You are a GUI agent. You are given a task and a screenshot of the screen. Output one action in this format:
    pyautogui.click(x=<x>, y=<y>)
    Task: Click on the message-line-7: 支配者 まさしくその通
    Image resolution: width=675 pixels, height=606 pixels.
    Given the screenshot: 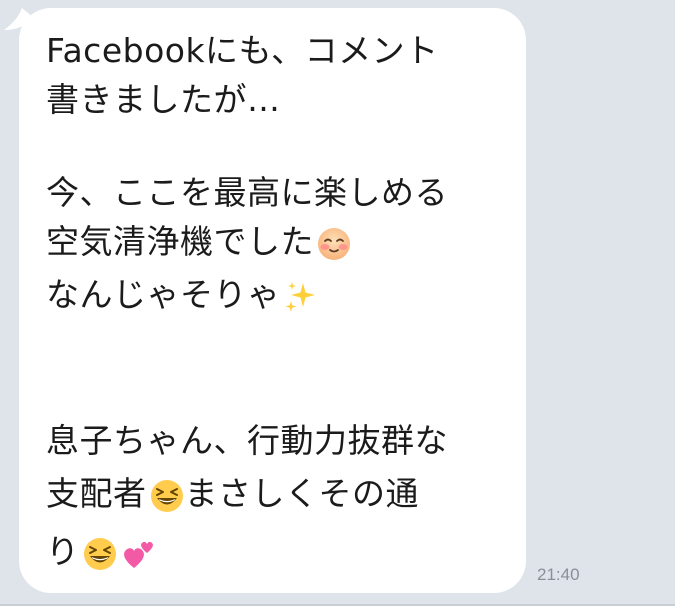 What is the action you would take?
    pyautogui.click(x=281, y=494)
    